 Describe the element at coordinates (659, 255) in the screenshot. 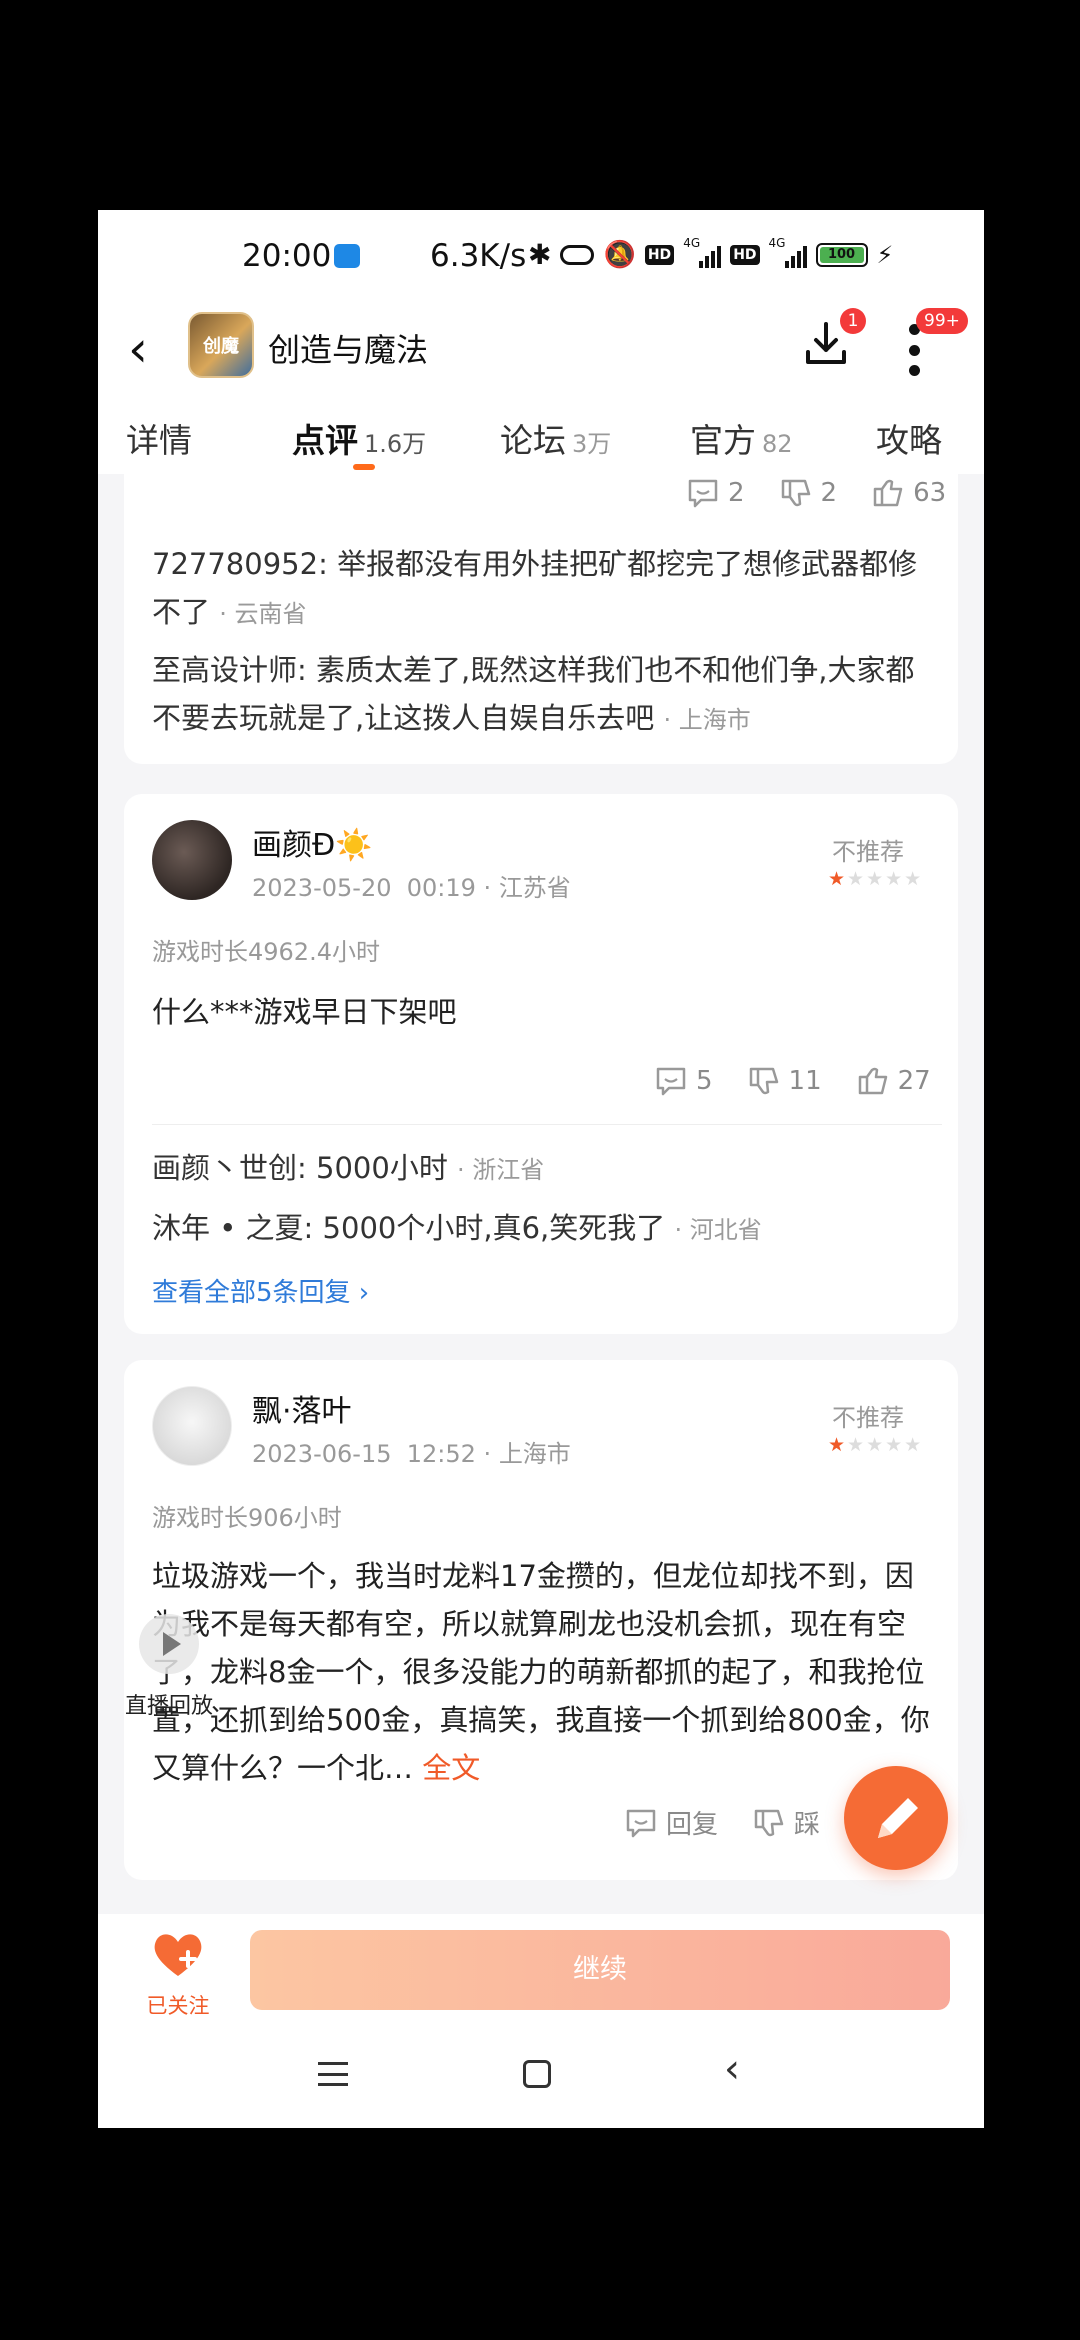

I see `hd-icon: HD` at that location.